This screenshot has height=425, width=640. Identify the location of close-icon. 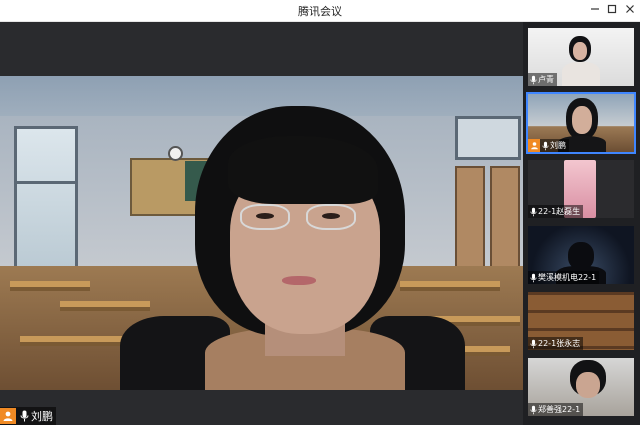
(630, 9).